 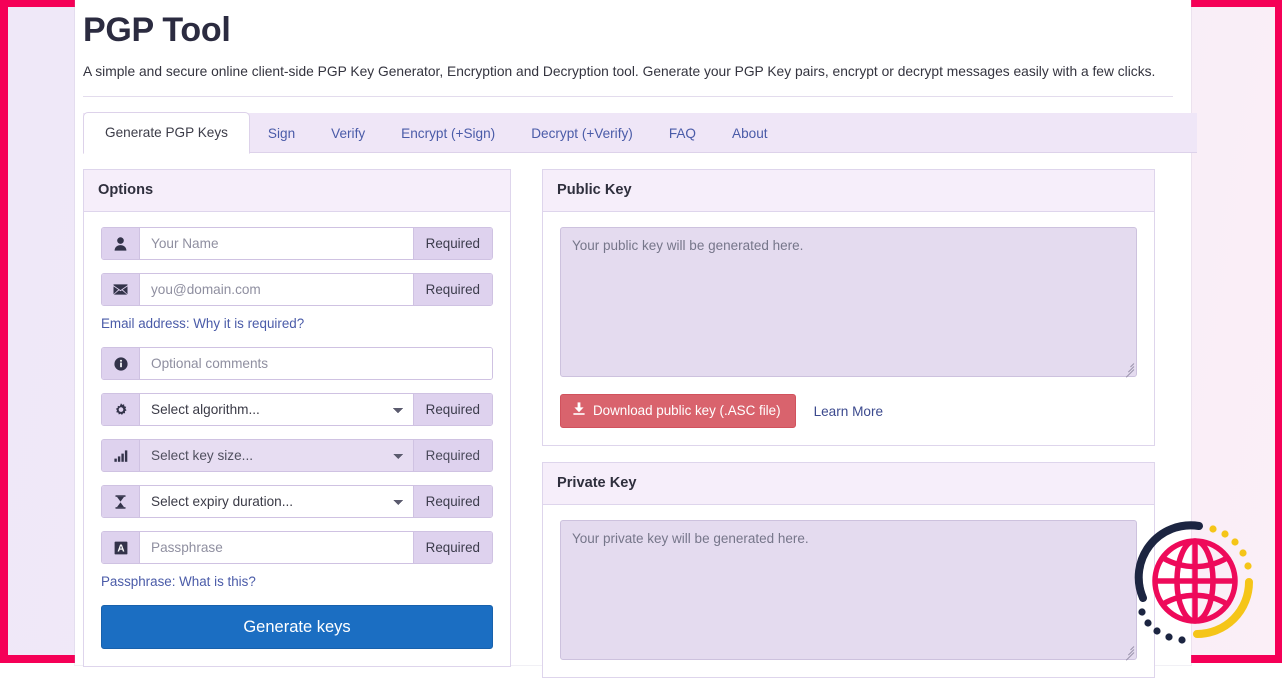 I want to click on download-icon, so click(x=579, y=410).